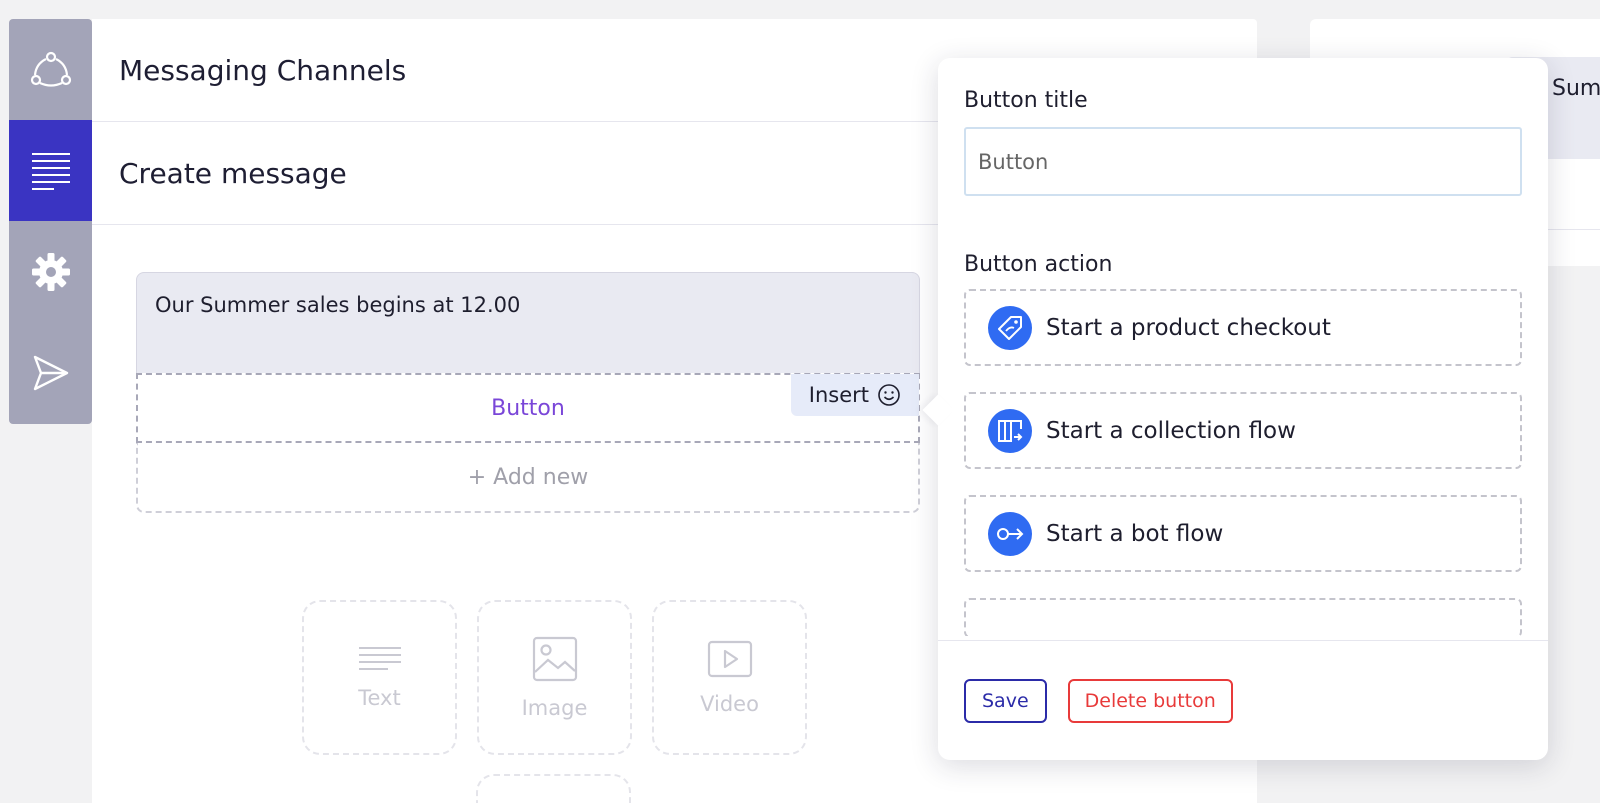  I want to click on sidebar-item-send, so click(50, 372).